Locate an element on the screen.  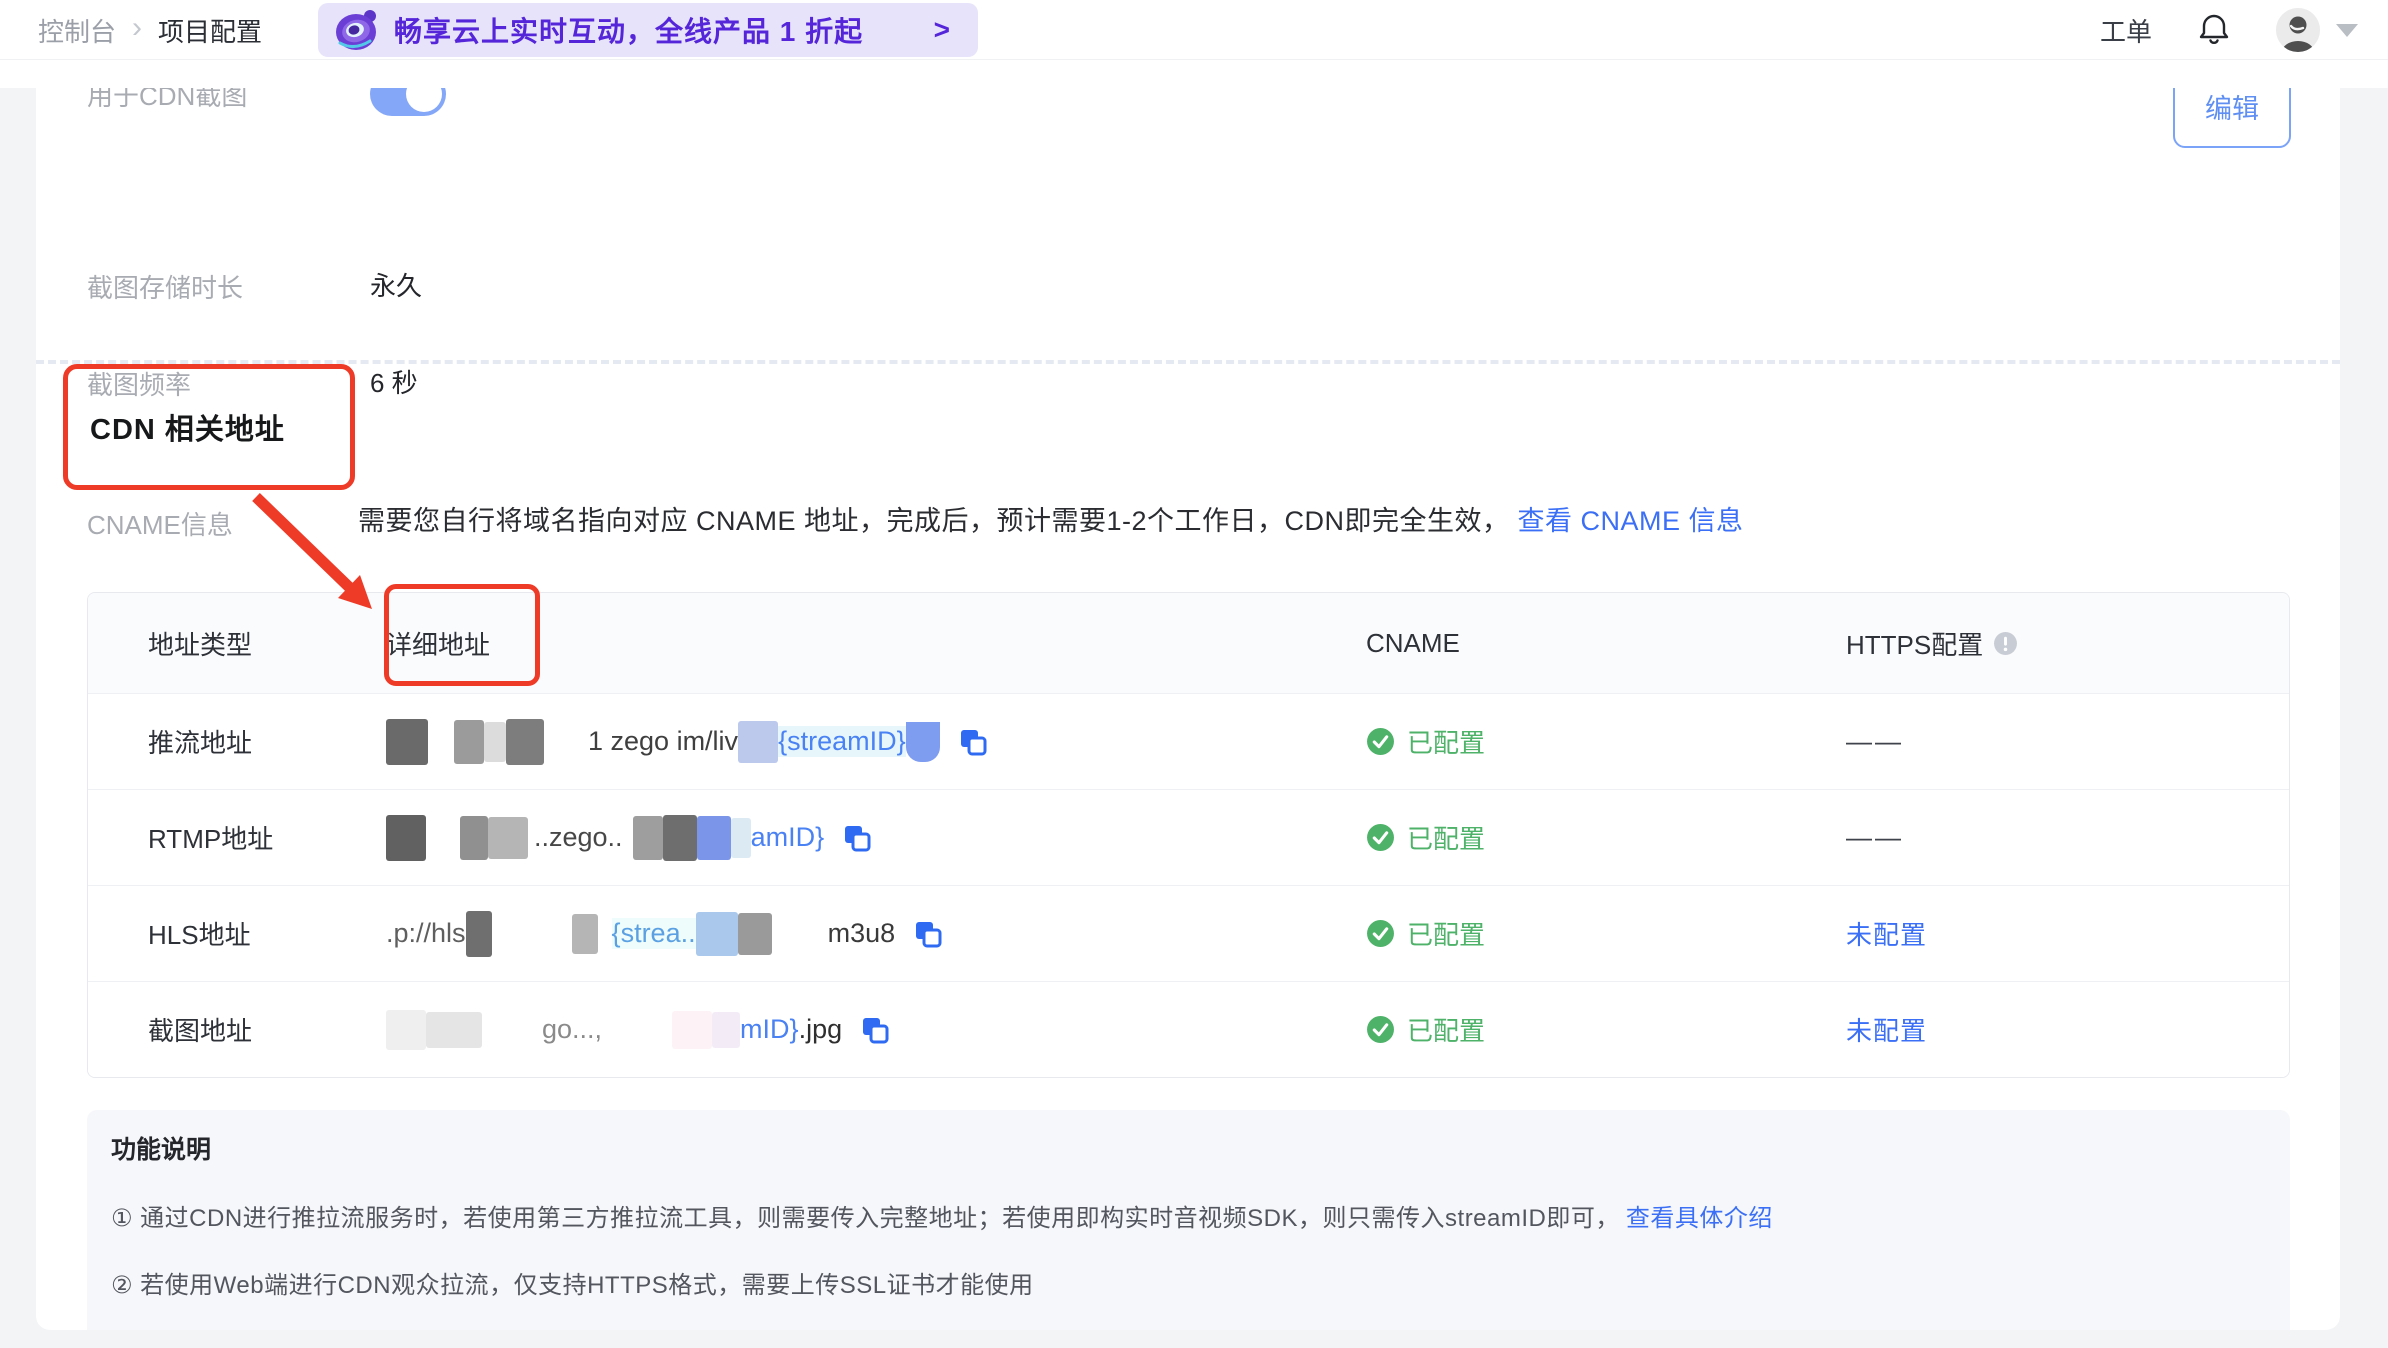
url-fragment: .jpg is located at coordinates (820, 1029).